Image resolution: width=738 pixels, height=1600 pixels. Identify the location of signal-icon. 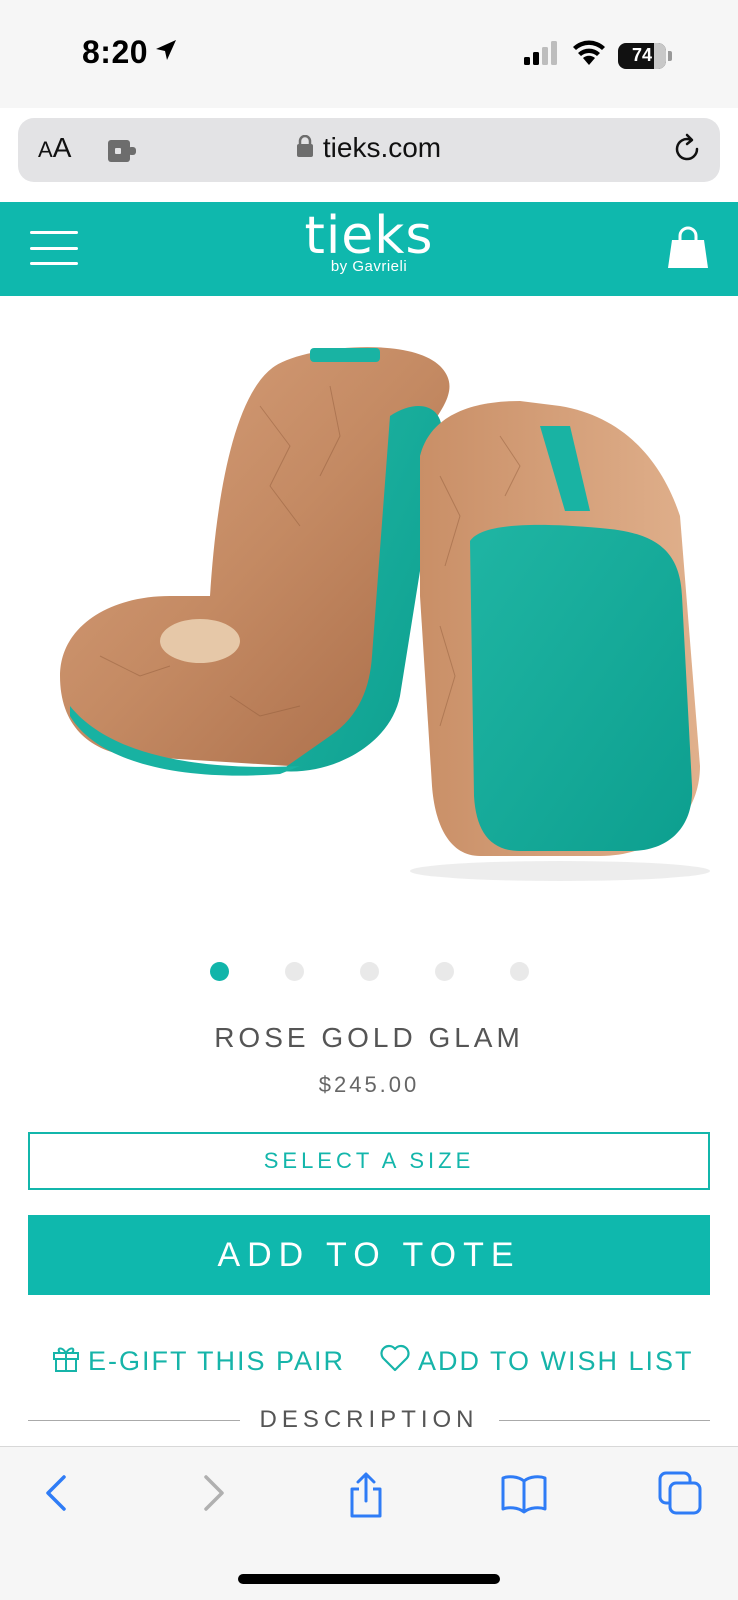
(542, 55).